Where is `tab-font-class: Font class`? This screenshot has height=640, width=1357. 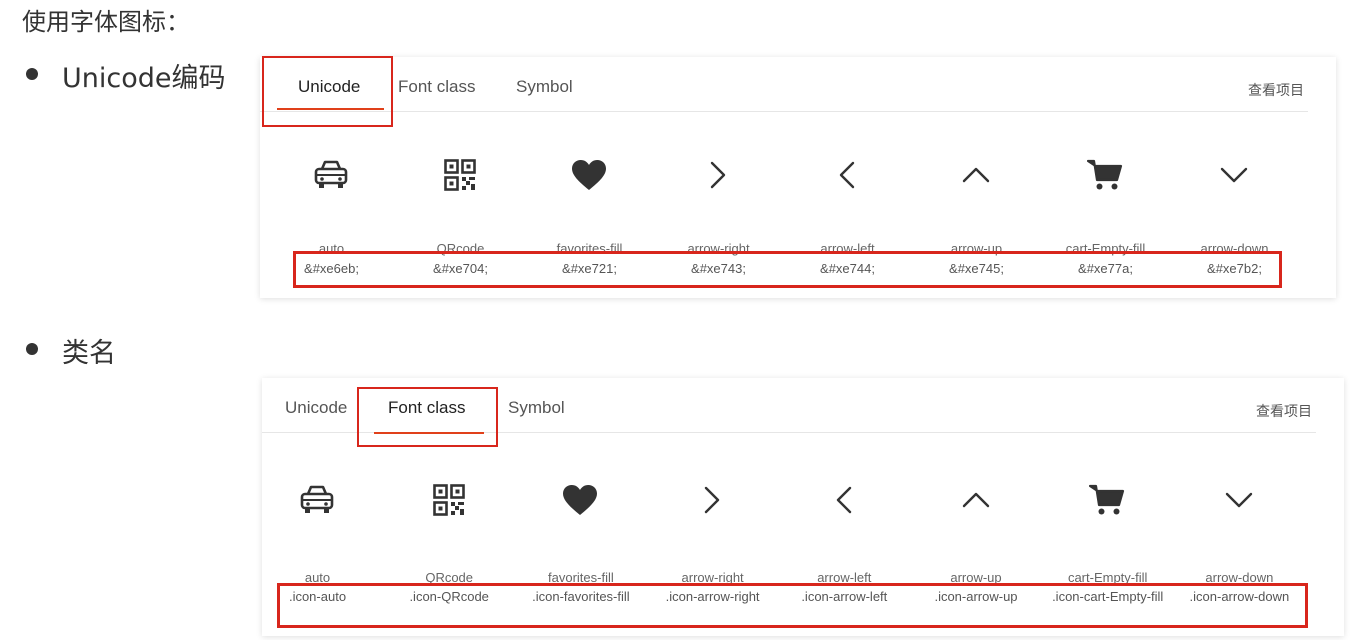
tab-font-class: Font class is located at coordinates (436, 87).